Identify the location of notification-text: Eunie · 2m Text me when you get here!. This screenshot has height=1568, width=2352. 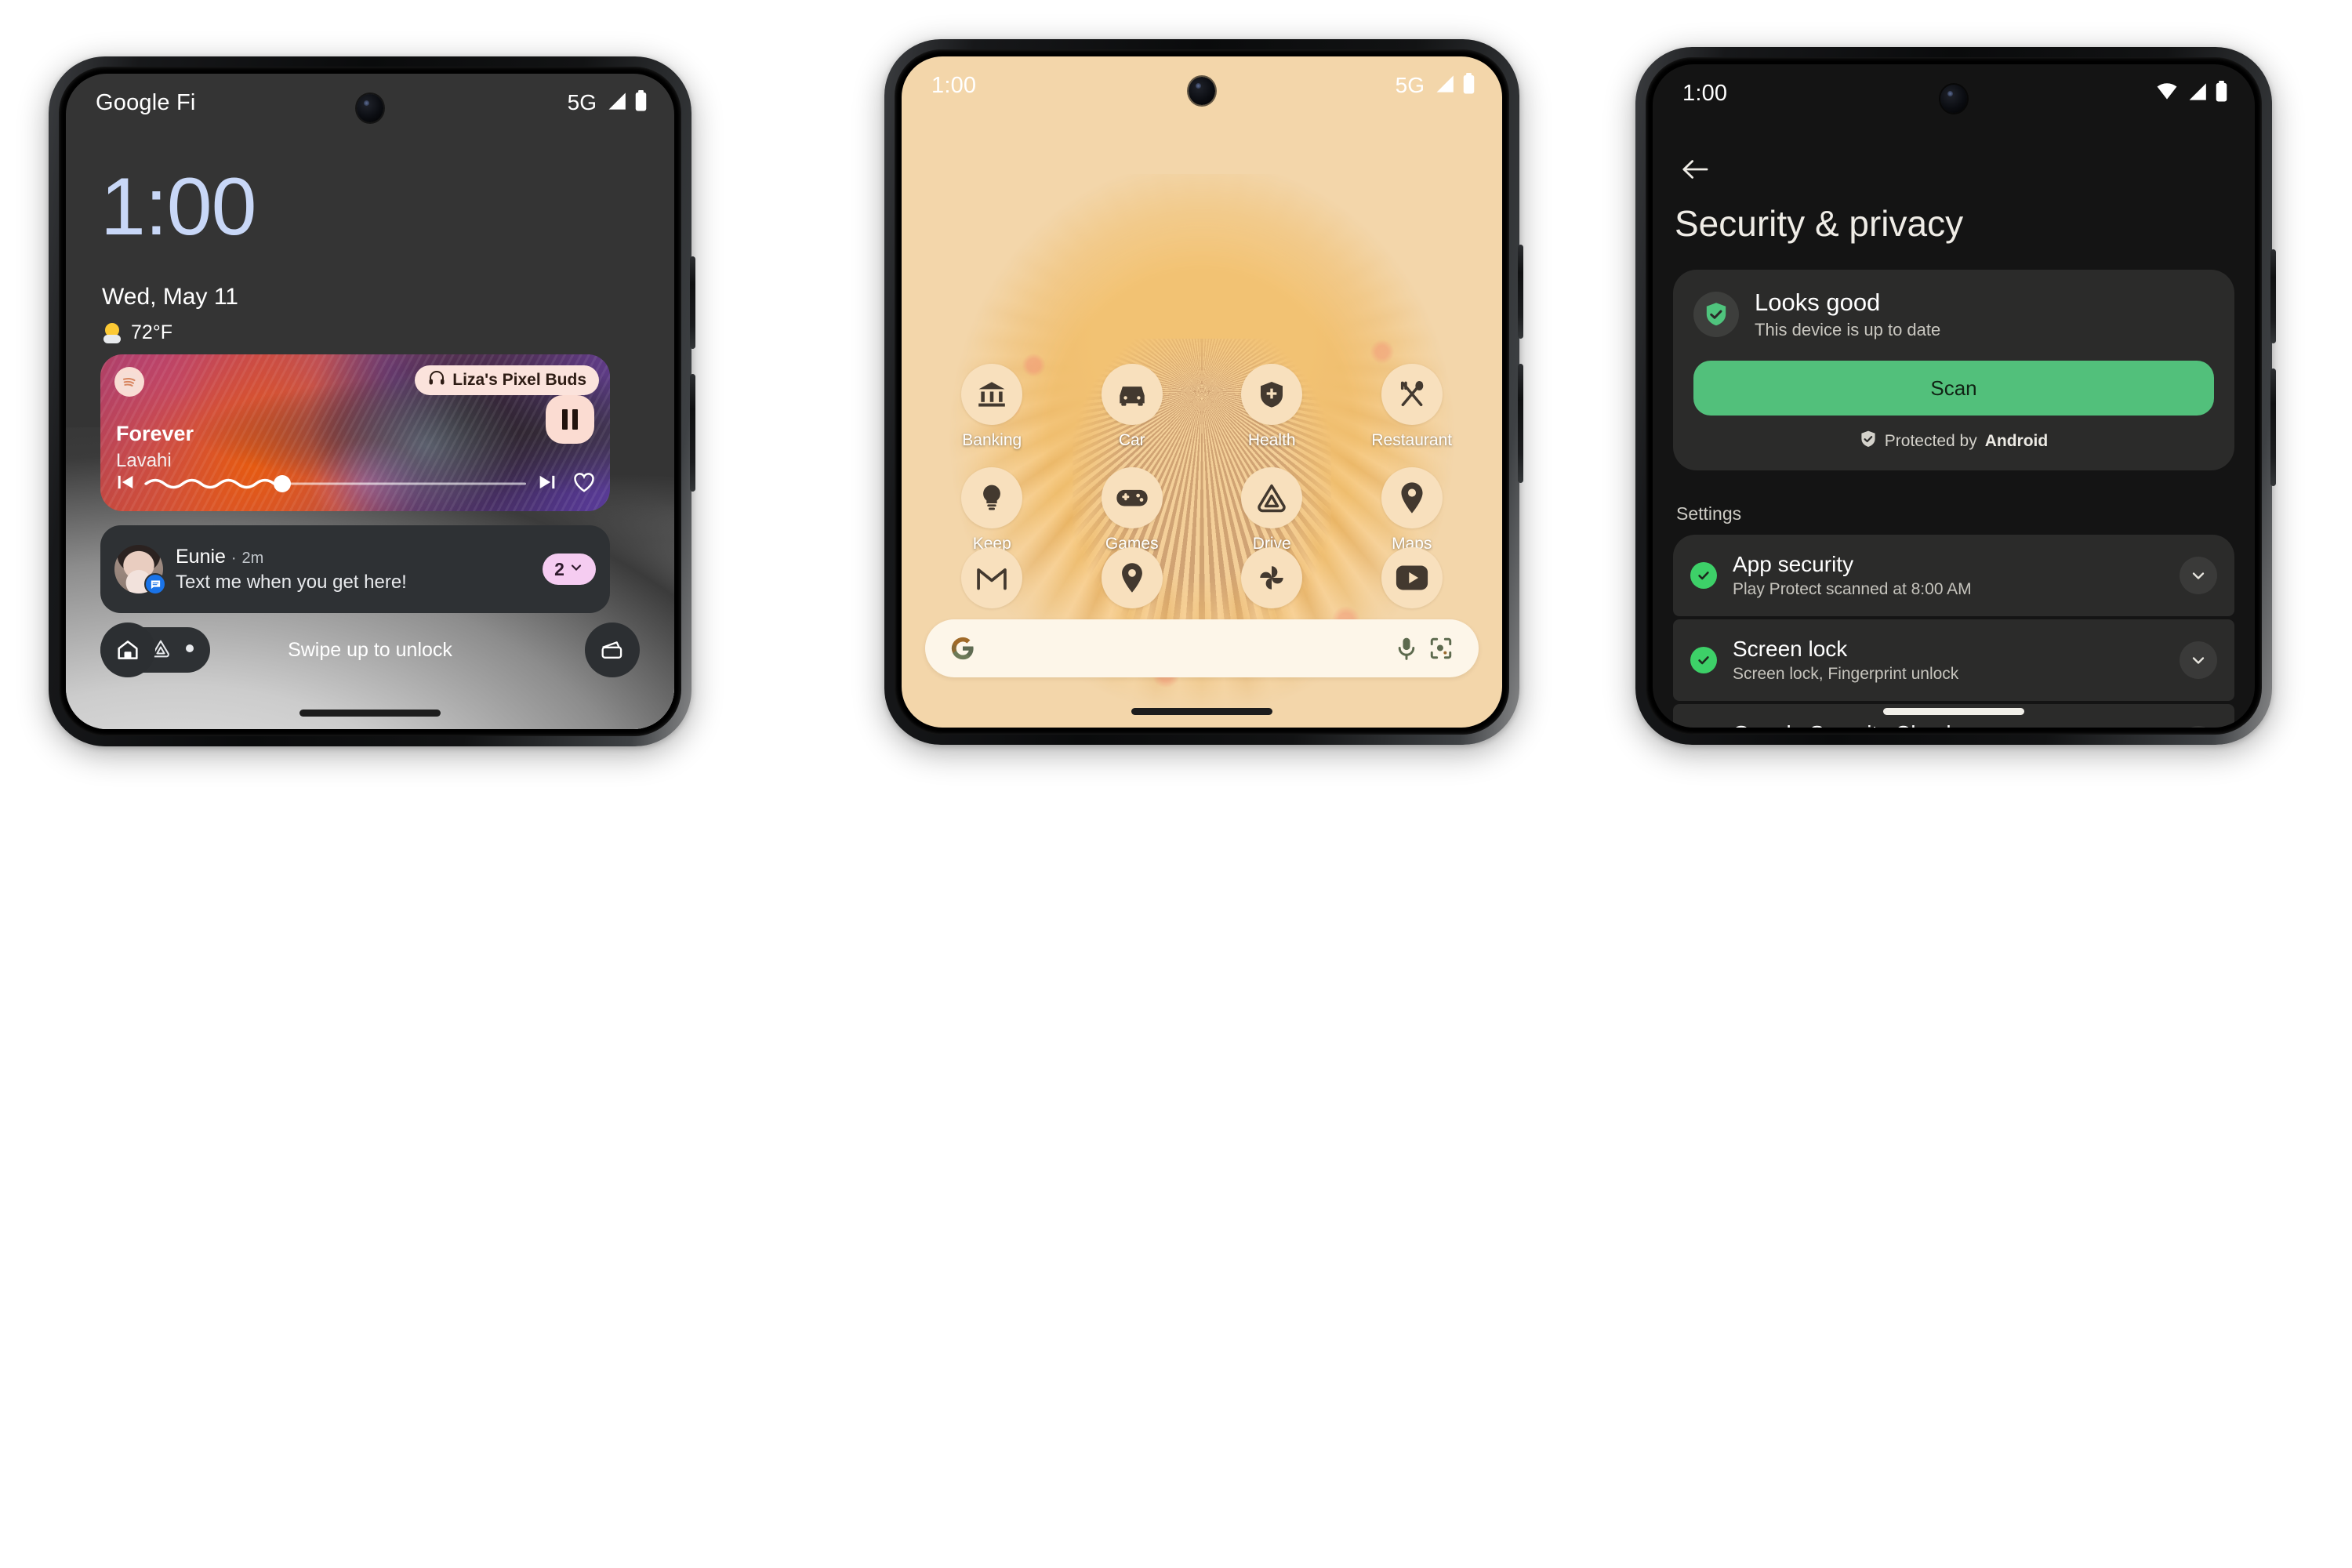
(353, 569).